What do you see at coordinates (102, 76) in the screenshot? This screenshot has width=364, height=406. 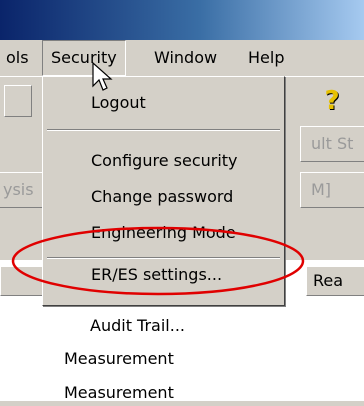 I see `mouse-cursor-icon` at bounding box center [102, 76].